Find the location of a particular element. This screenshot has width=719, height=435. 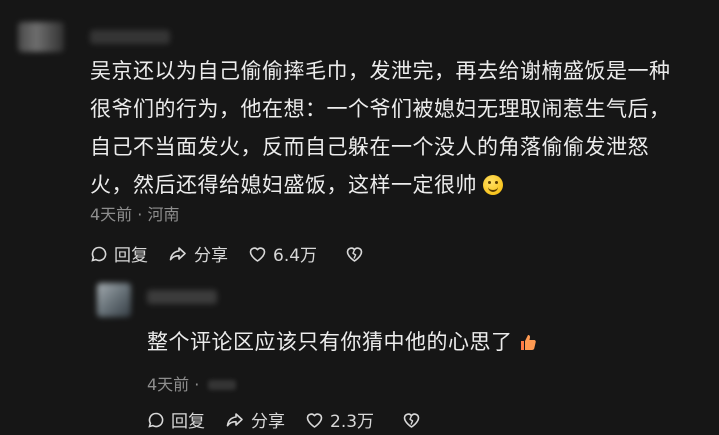

smiling-face-emoji is located at coordinates (493, 185).